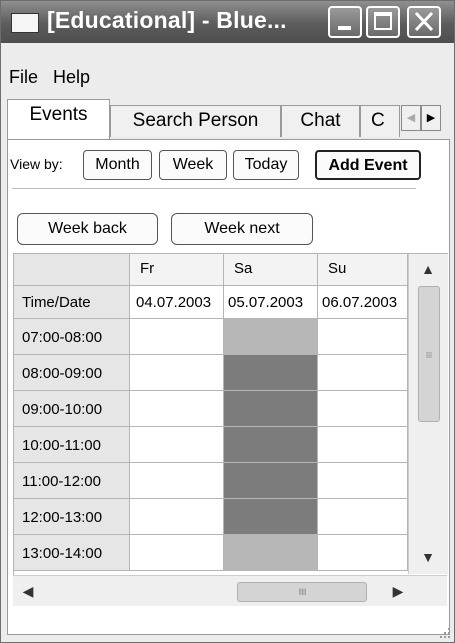 The image size is (455, 643). What do you see at coordinates (58, 119) in the screenshot?
I see `tab-events: Events` at bounding box center [58, 119].